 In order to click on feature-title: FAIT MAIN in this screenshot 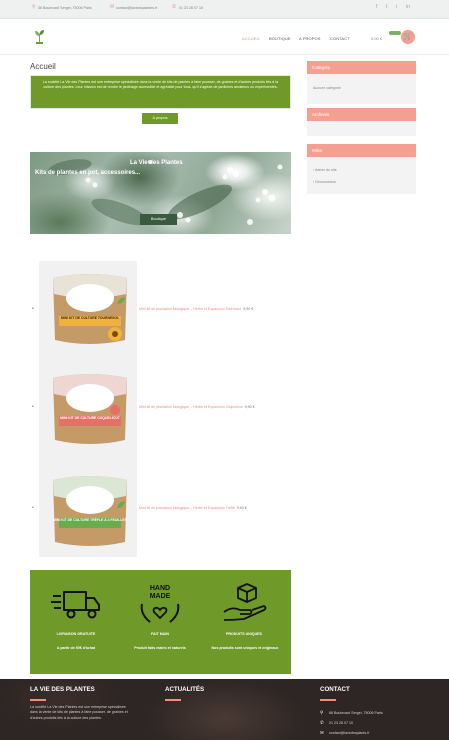, I will do `click(160, 634)`.